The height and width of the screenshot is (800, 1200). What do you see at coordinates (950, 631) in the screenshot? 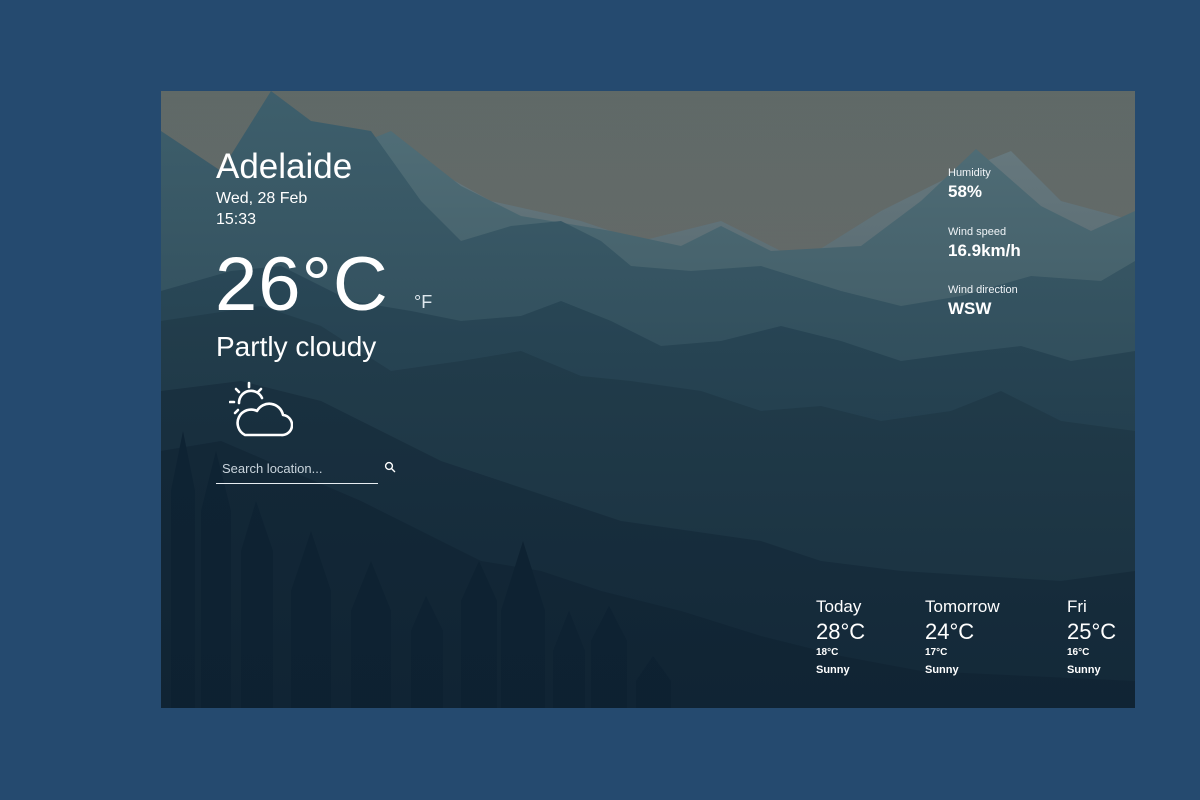
I see `forecast-high: 24°C` at bounding box center [950, 631].